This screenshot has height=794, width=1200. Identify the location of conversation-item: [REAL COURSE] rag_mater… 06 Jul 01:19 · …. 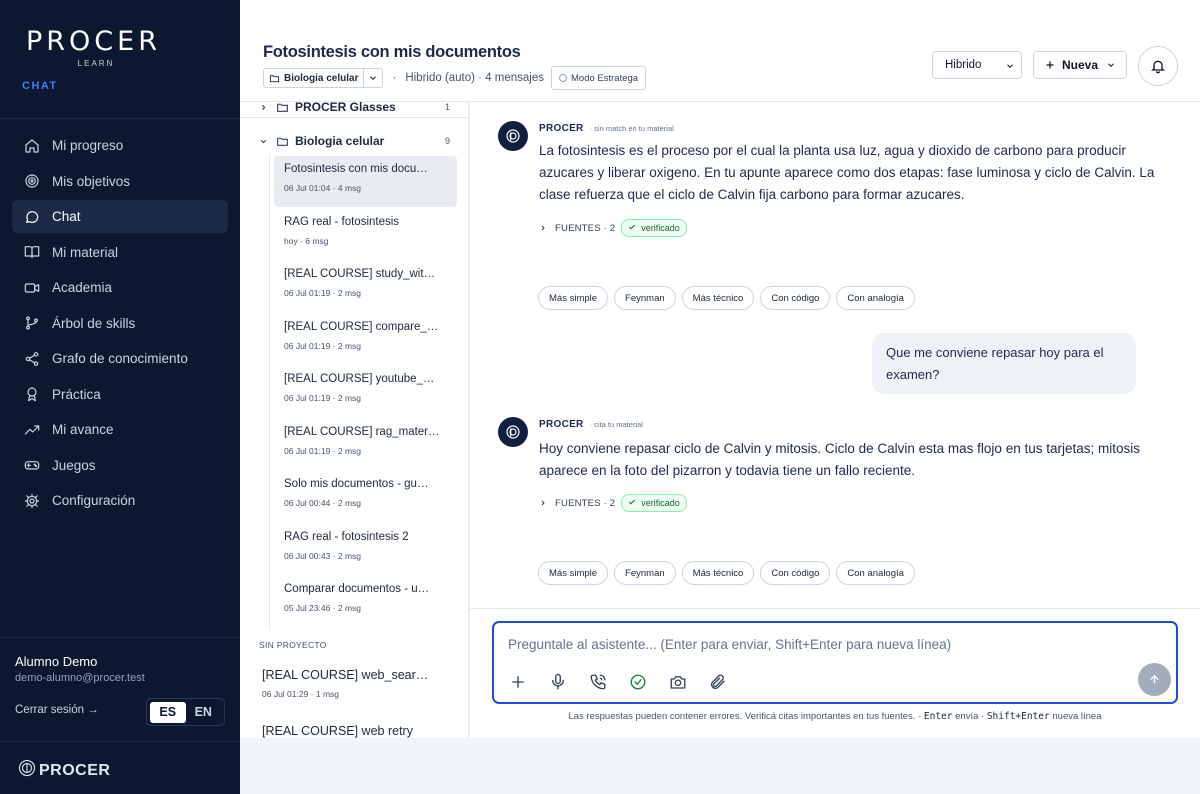
(365, 444).